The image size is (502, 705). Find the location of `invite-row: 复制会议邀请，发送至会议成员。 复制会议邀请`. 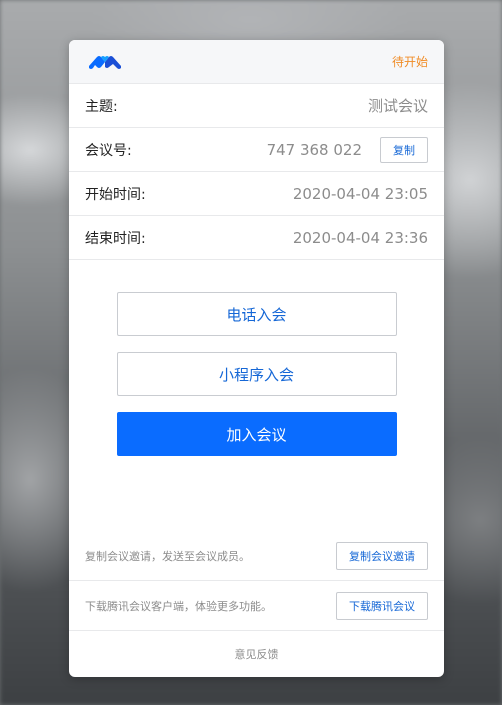

invite-row: 复制会议邀请，发送至会议成员。 复制会议邀请 is located at coordinates (256, 556).